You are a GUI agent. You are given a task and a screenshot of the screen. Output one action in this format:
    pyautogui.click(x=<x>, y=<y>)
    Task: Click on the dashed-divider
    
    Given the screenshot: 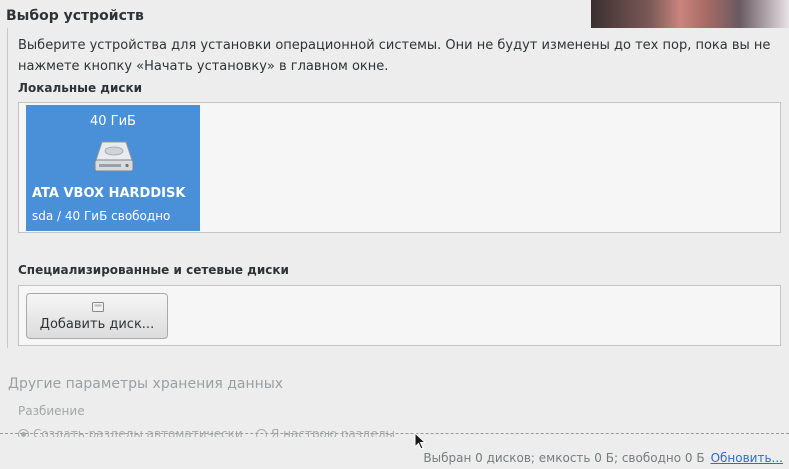 What is the action you would take?
    pyautogui.click(x=394, y=433)
    